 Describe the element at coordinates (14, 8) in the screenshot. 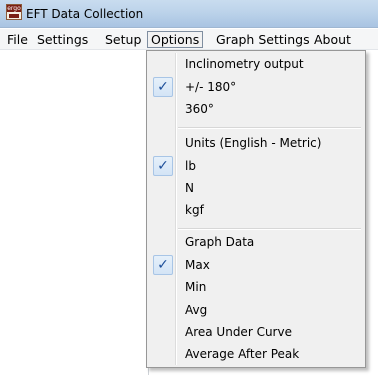

I see `app-logo-text: ergo` at that location.